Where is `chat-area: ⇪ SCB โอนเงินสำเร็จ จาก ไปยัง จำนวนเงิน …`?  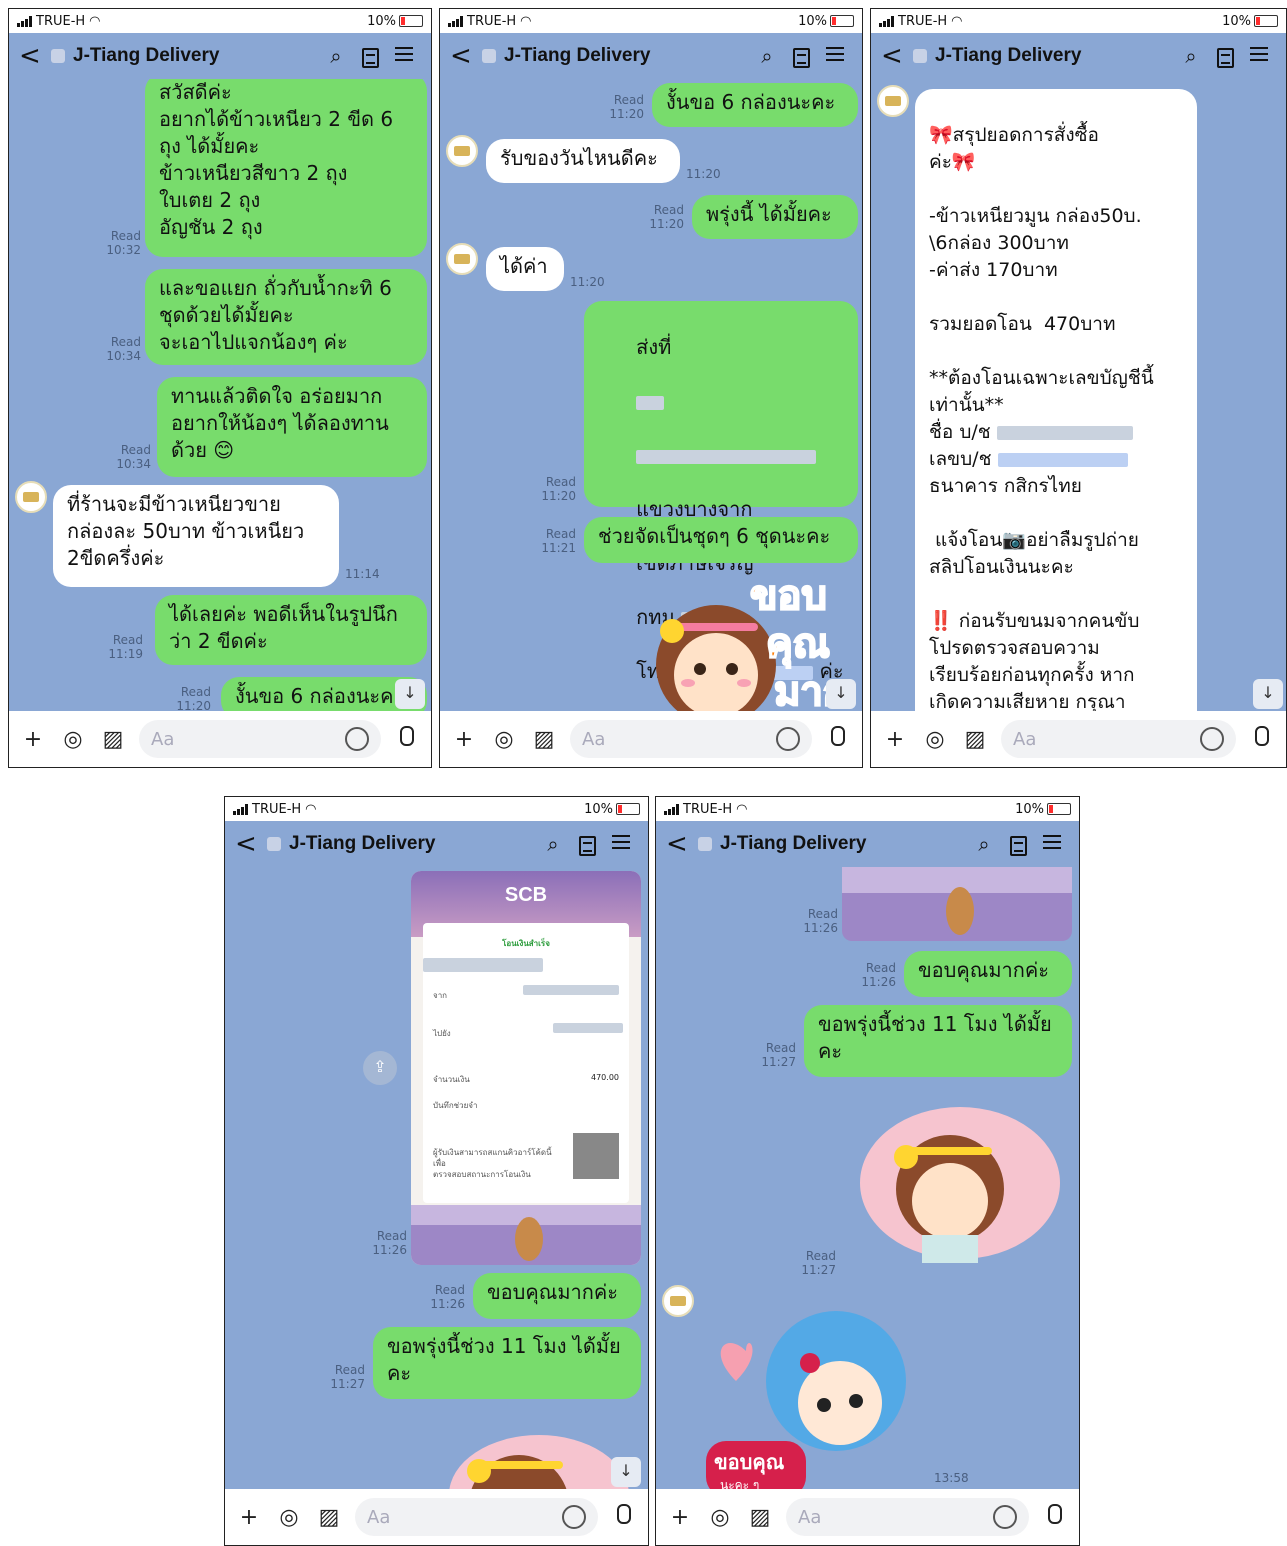
chat-area: ⇪ SCB โอนเงินสำเร็จ จาก ไปยัง จำนวนเงิน … is located at coordinates (436, 1178).